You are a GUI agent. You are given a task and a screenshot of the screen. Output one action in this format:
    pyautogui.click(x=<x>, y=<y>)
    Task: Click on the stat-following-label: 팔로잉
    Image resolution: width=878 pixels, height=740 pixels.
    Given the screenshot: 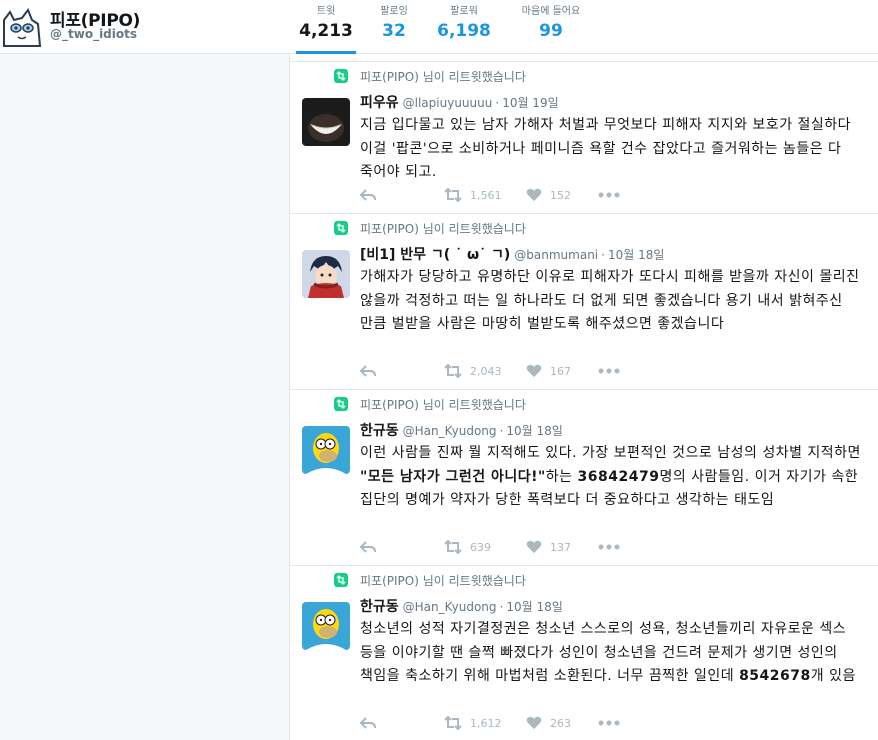 What is the action you would take?
    pyautogui.click(x=394, y=11)
    